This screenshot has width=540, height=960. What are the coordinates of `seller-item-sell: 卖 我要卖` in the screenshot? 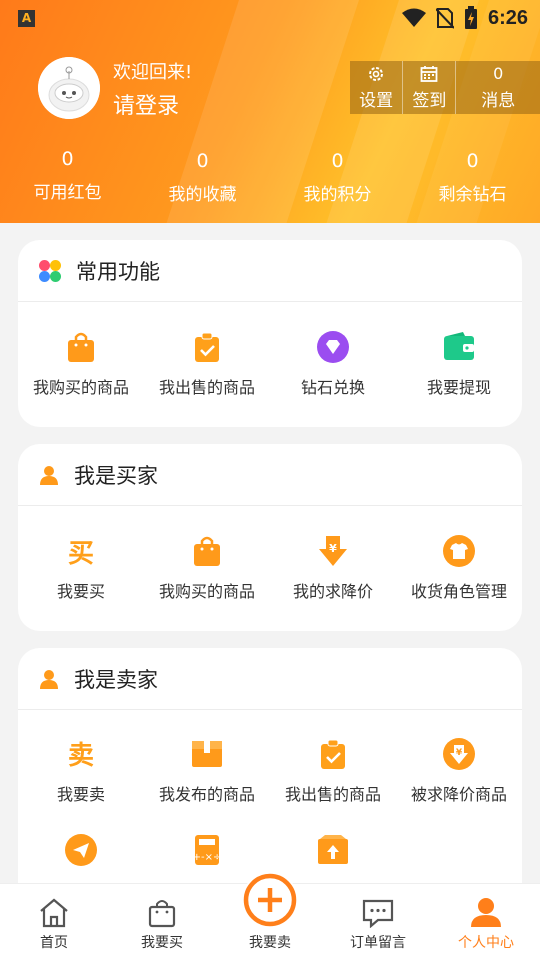 It's located at (81, 770).